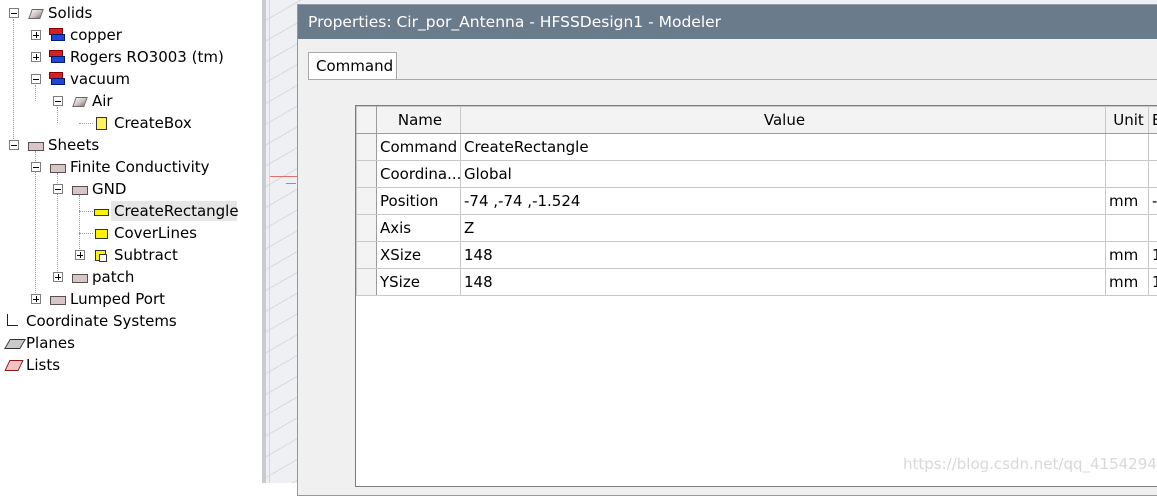 The image size is (1157, 496). I want to click on column-header-name: Name, so click(419, 120).